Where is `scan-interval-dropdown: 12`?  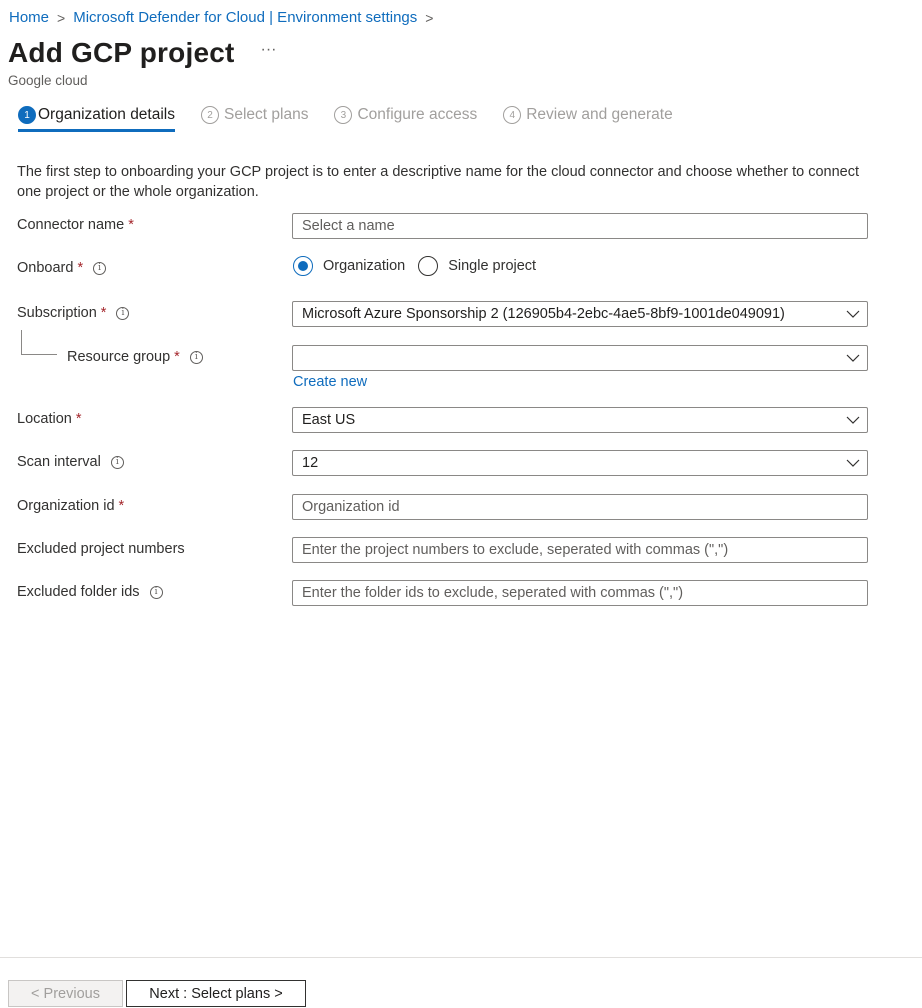 scan-interval-dropdown: 12 is located at coordinates (580, 463).